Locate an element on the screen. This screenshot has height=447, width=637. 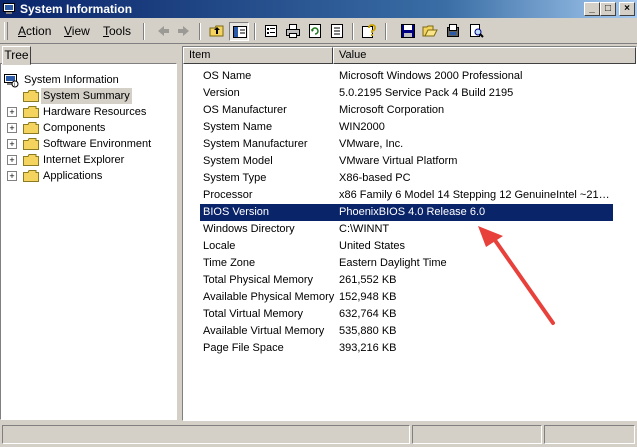
item-cell: Page File Space is located at coordinates (243, 348).